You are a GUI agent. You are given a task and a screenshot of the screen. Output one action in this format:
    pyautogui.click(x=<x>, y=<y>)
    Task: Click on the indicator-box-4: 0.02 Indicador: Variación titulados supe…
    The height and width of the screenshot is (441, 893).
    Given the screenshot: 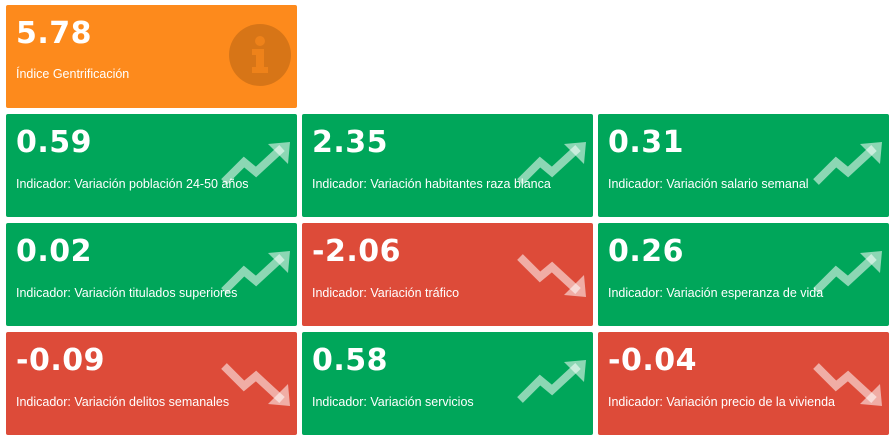 What is the action you would take?
    pyautogui.click(x=151, y=274)
    